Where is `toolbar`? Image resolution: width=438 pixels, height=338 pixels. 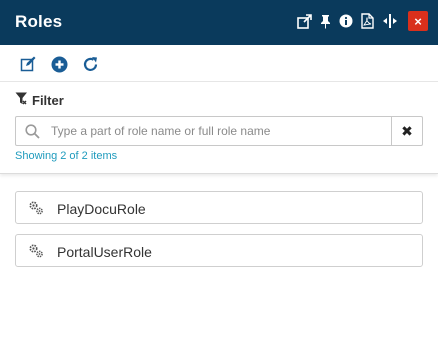
toolbar is located at coordinates (219, 63).